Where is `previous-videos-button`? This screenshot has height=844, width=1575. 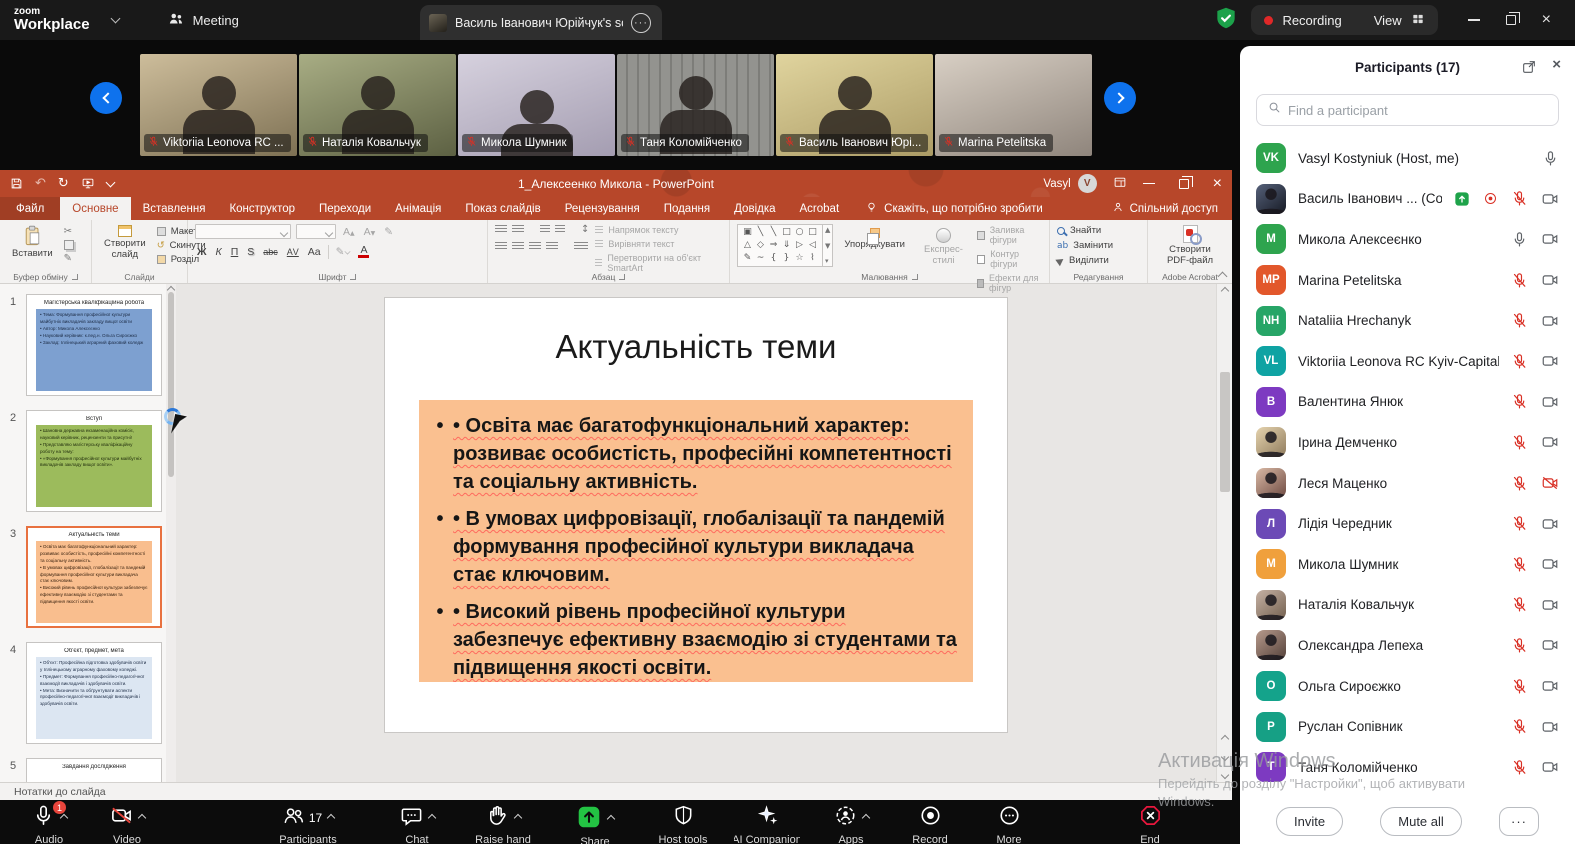 previous-videos-button is located at coordinates (106, 98).